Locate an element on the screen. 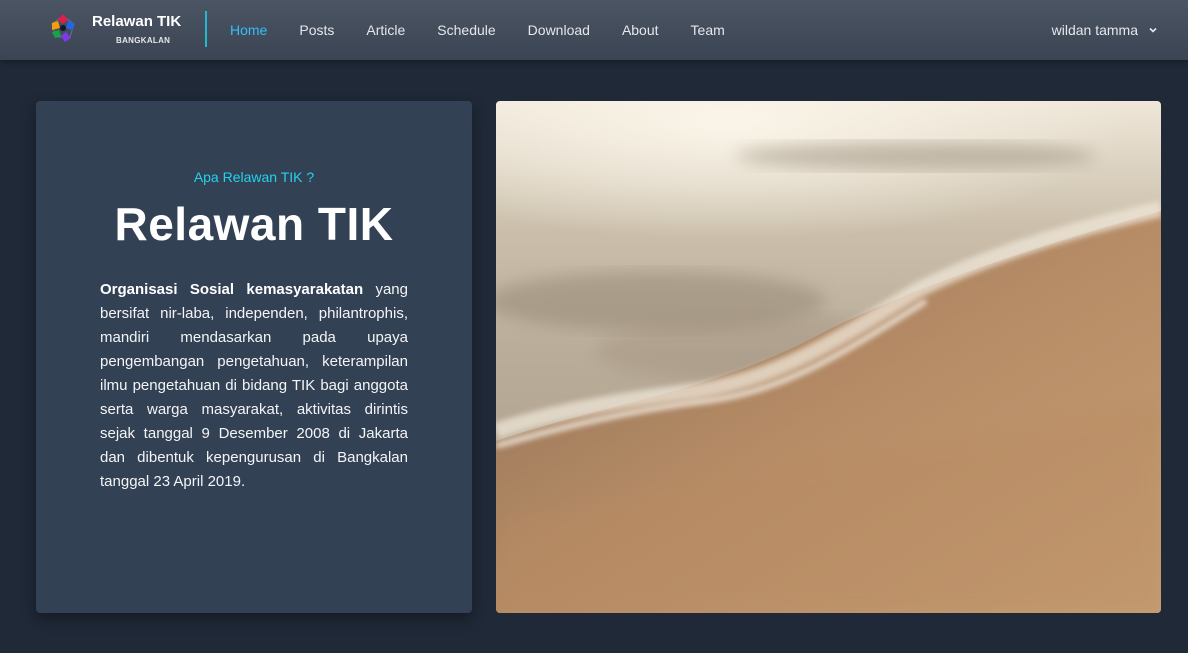  nav-link-schedule: Schedule is located at coordinates (466, 30).